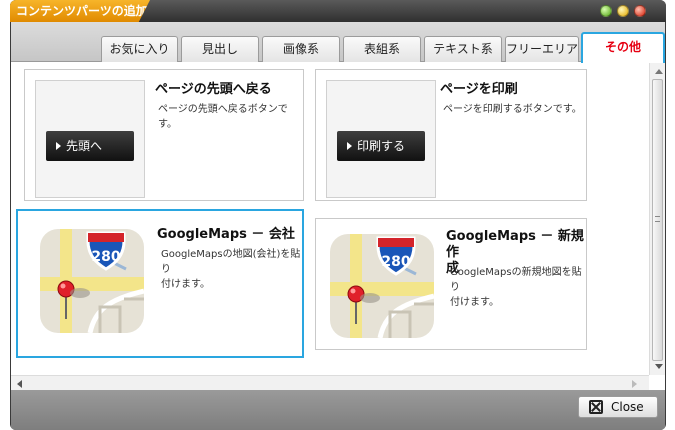  I want to click on part-description: GoogleMapsの新規地図を貼り 付けます。, so click(516, 287).